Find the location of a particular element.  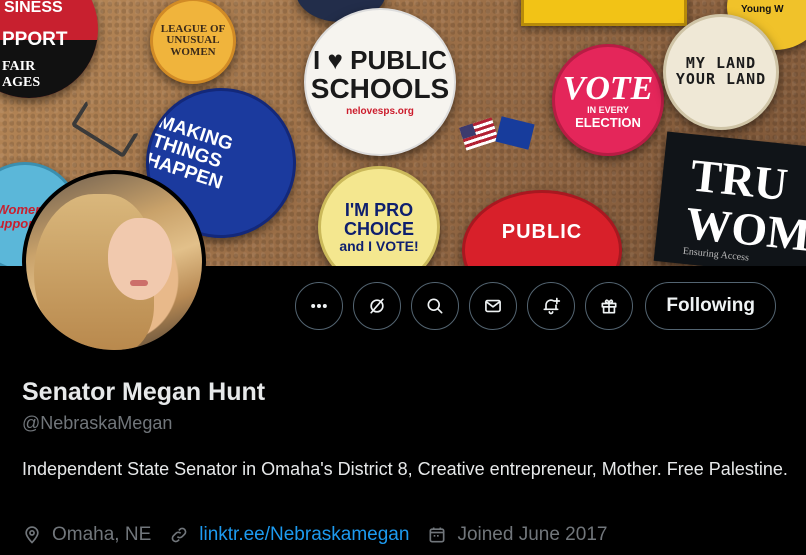

location-item: Omaha, NE is located at coordinates (86, 535).